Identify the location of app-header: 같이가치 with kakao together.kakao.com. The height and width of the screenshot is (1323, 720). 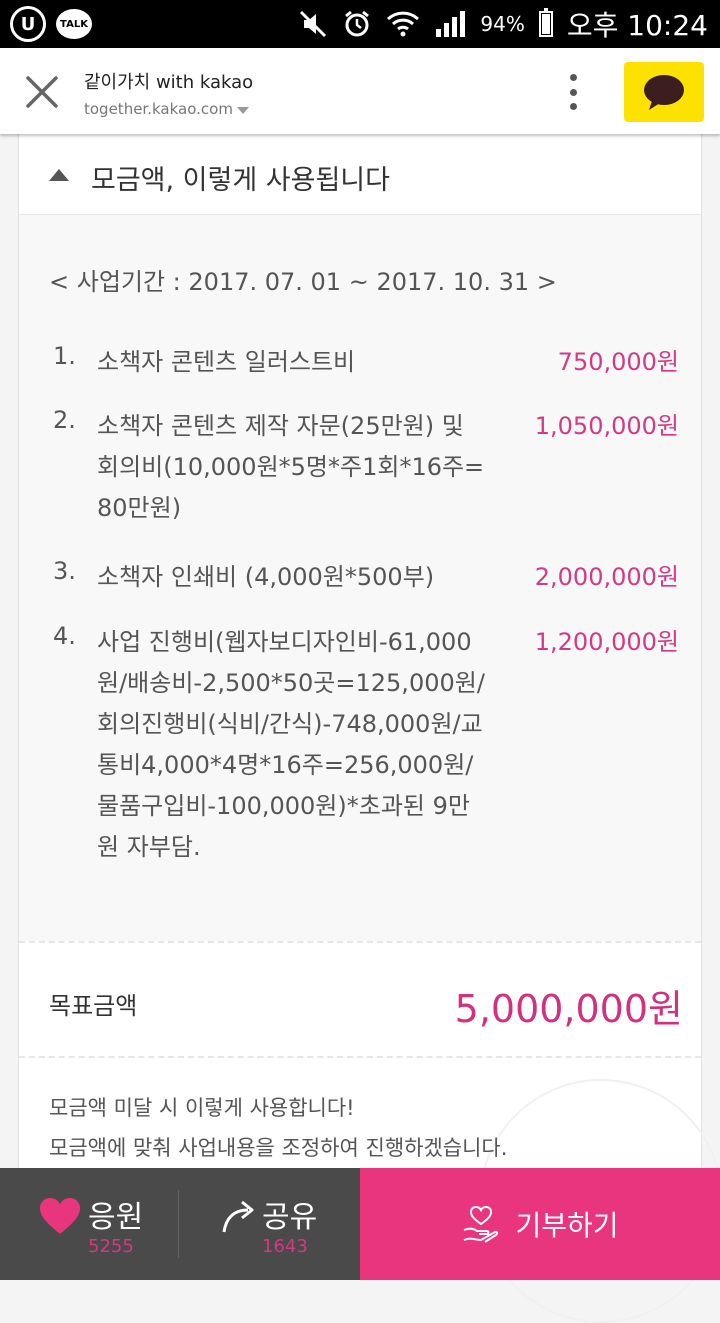
(360, 91).